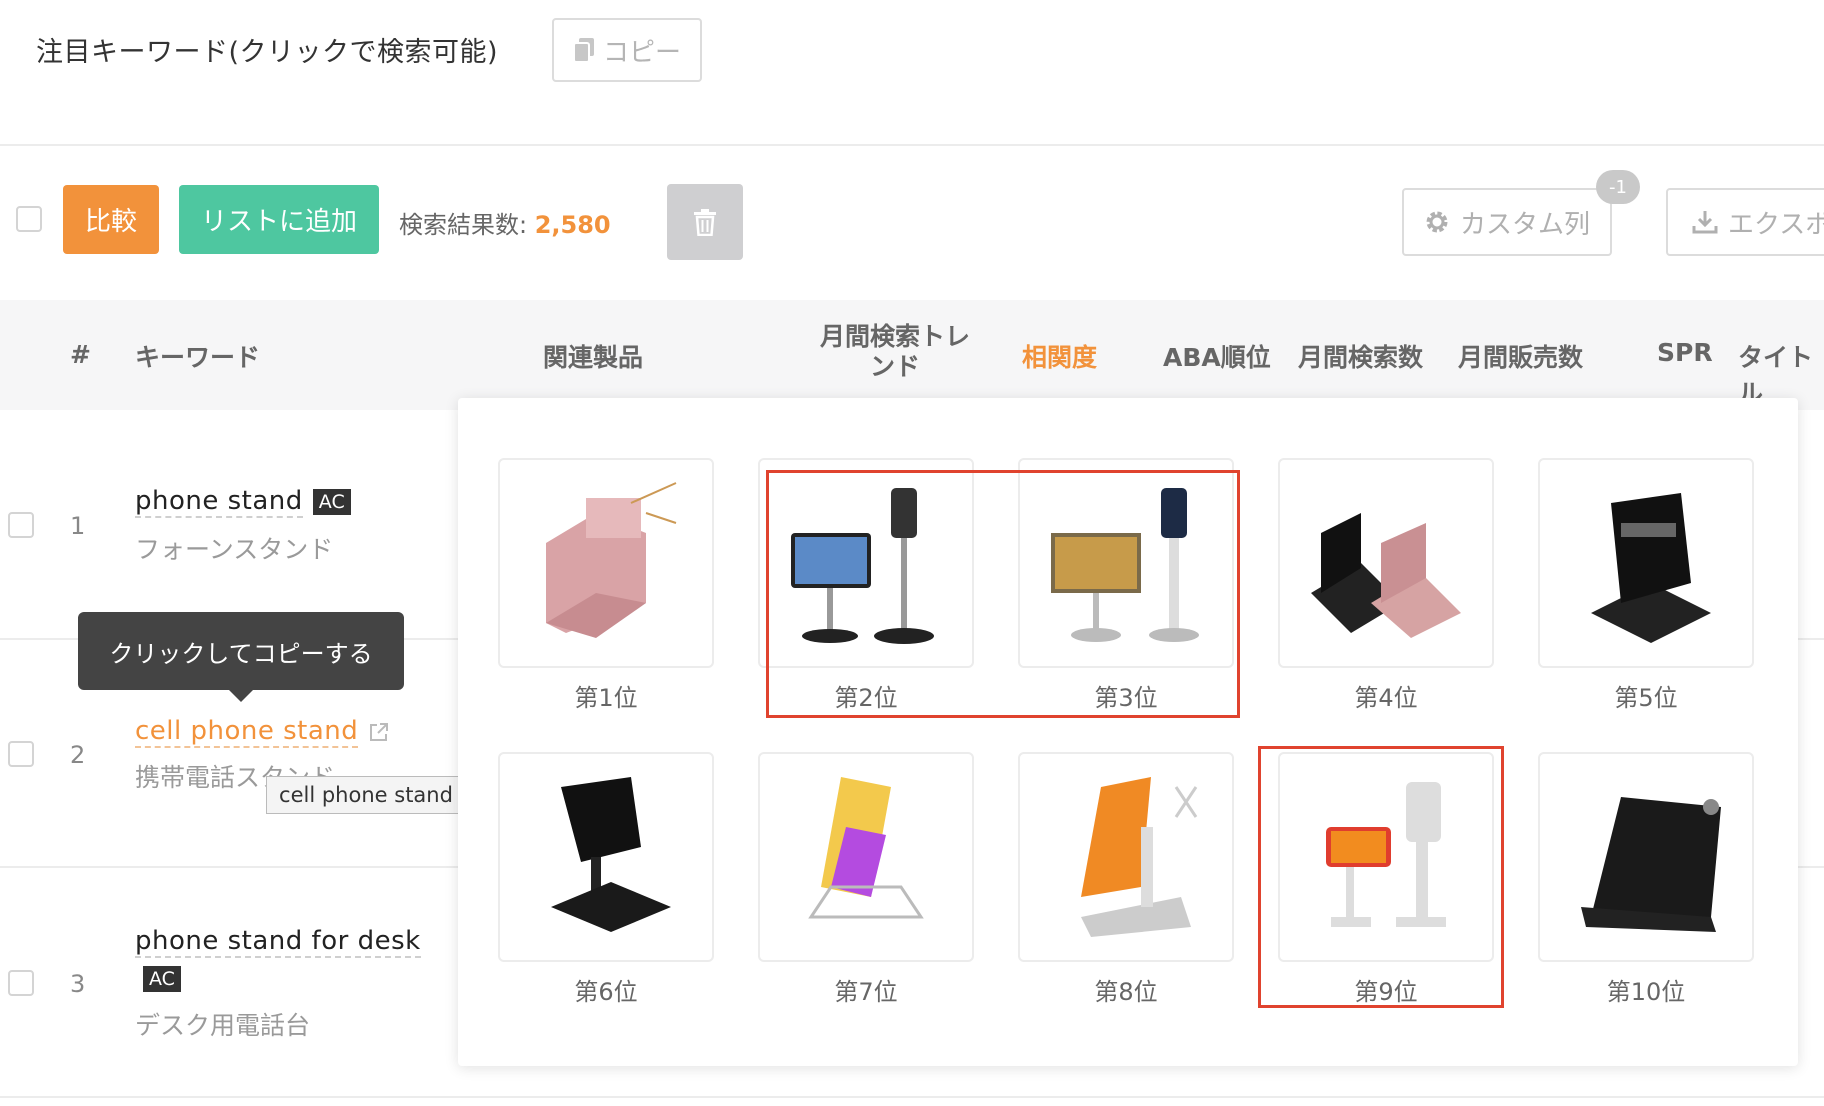 Image resolution: width=1824 pixels, height=1106 pixels. What do you see at coordinates (279, 219) in the screenshot?
I see `add-to-list-button: リストに追加` at bounding box center [279, 219].